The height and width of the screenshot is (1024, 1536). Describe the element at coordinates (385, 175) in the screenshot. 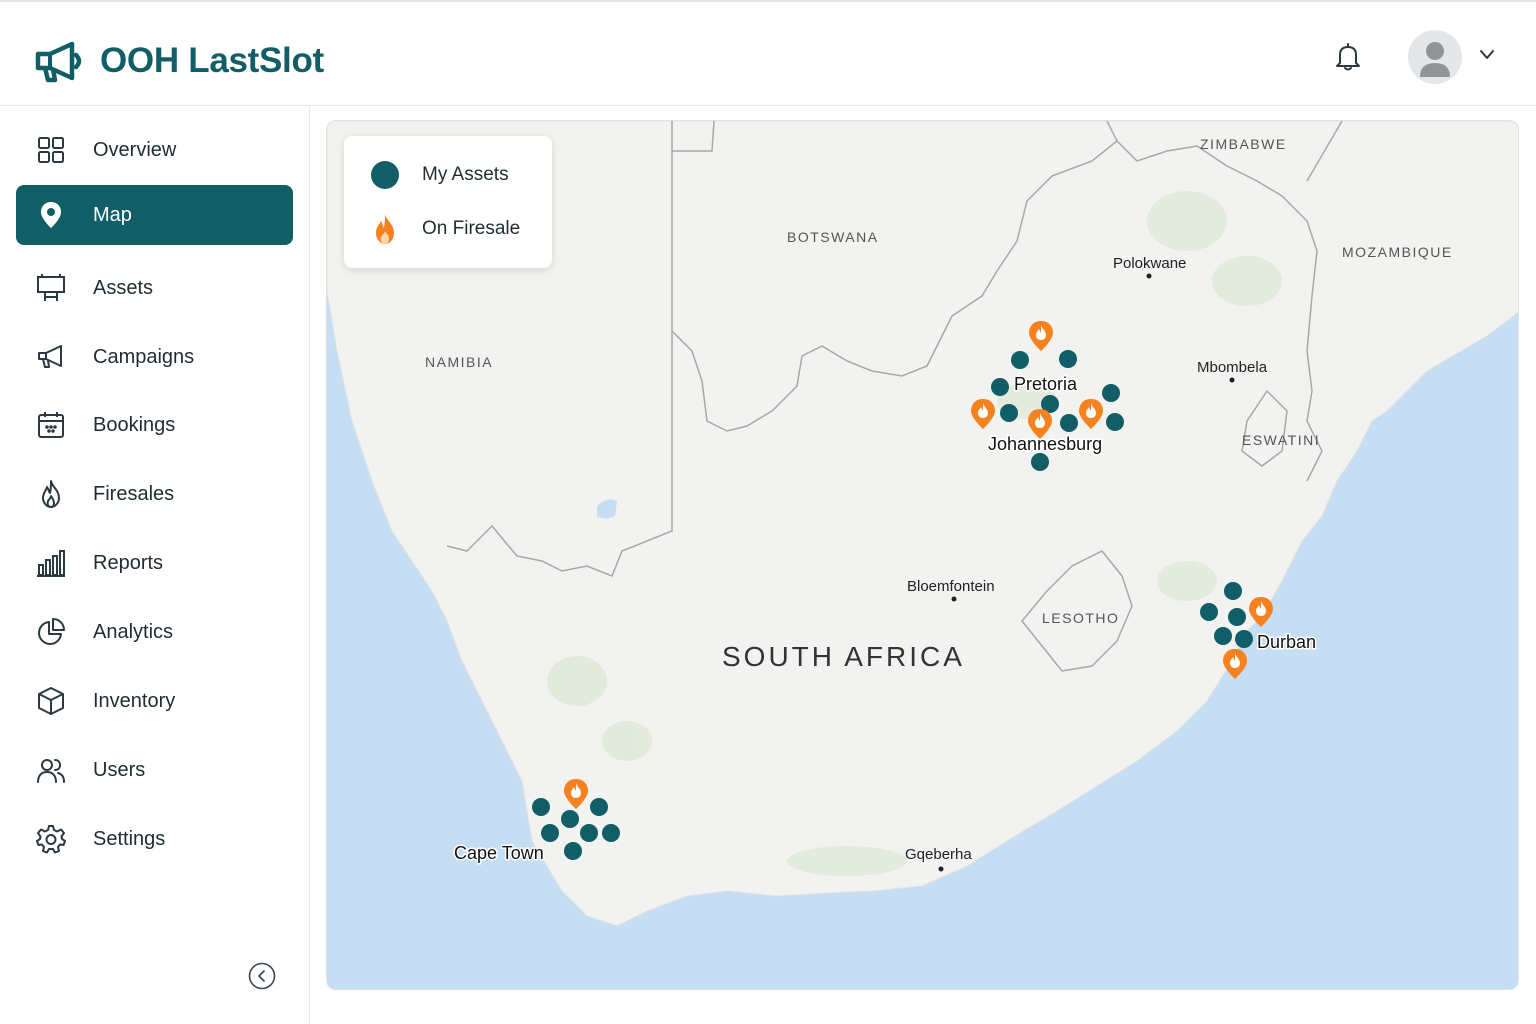

I see `asset-dot-icon` at that location.